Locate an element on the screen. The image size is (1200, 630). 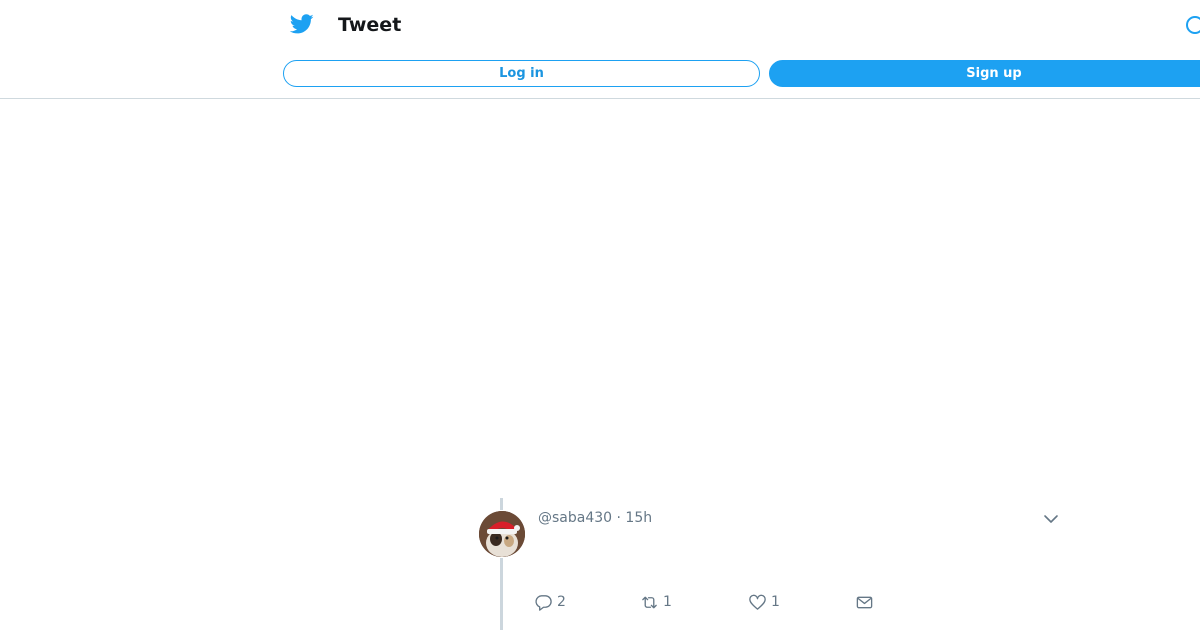
heart-icon is located at coordinates (759, 602).